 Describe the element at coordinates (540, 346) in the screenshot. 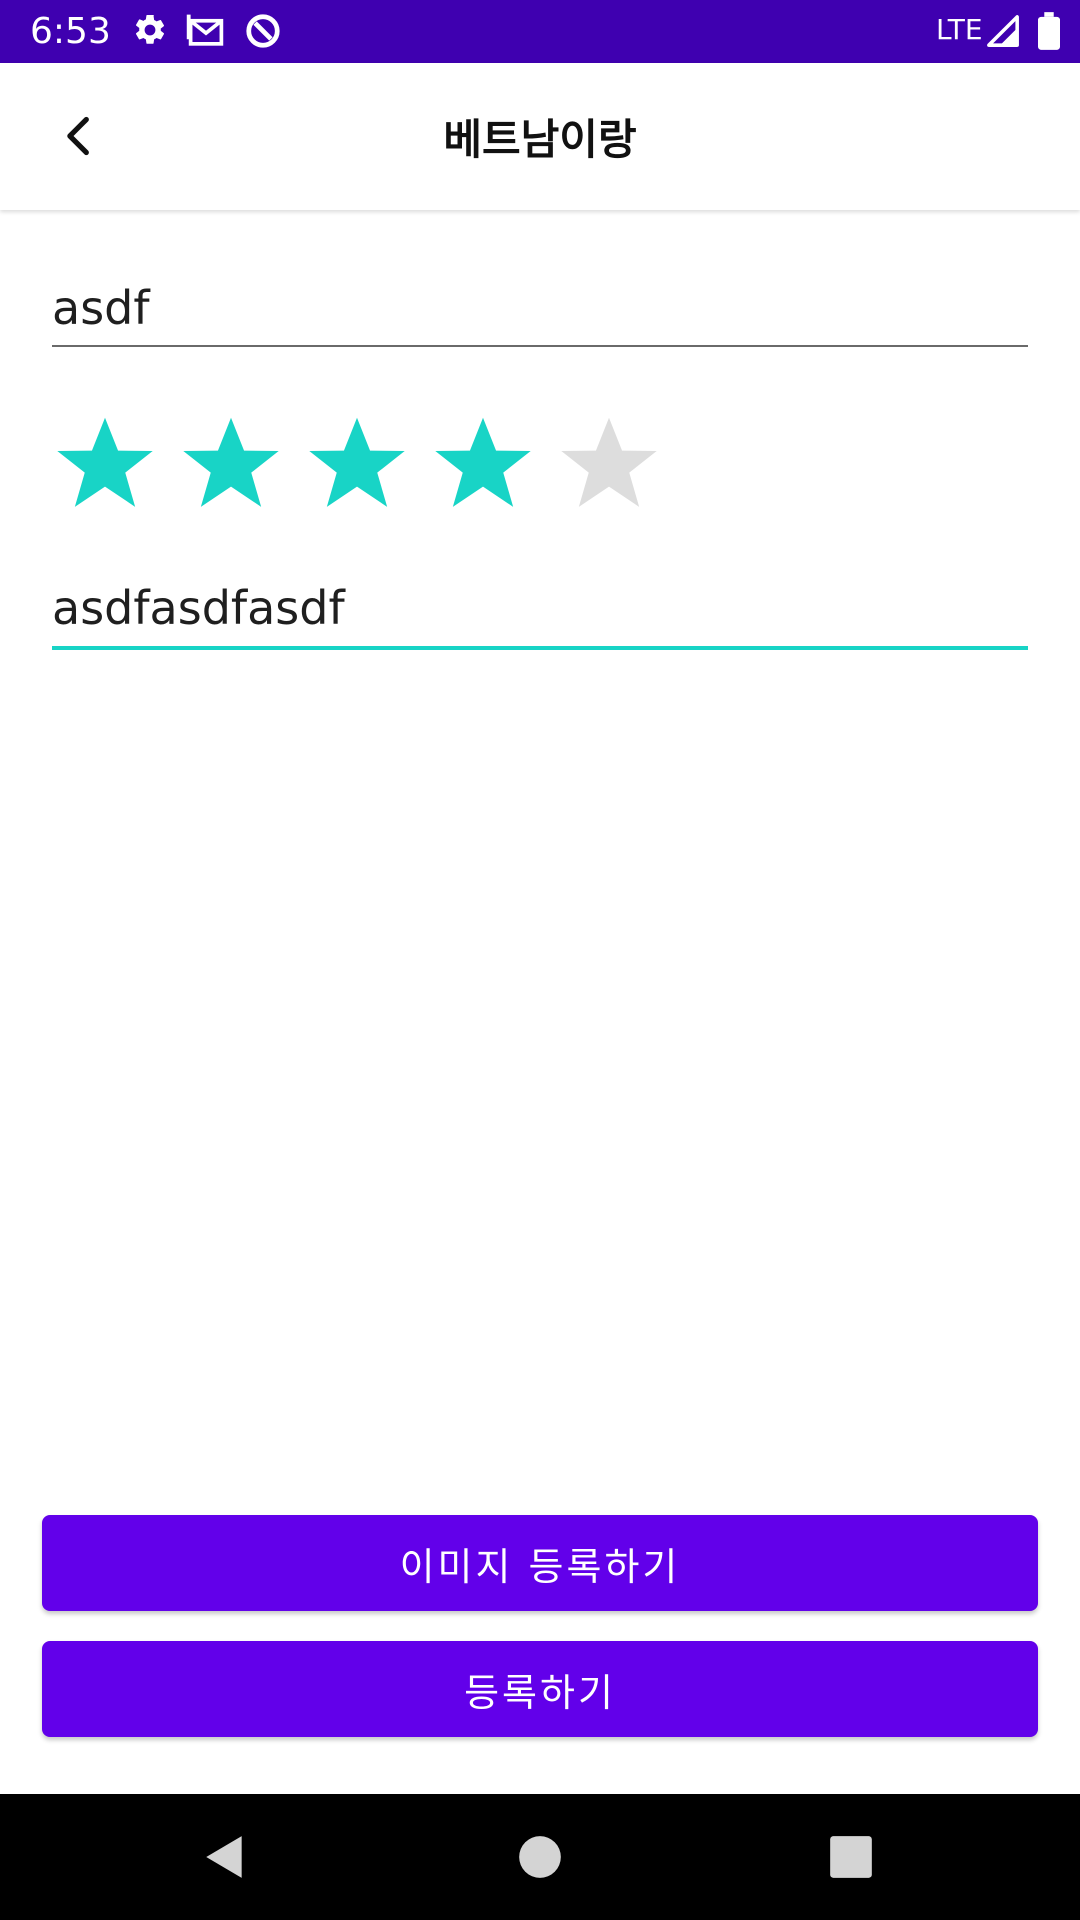

I see `title-input-underline` at that location.